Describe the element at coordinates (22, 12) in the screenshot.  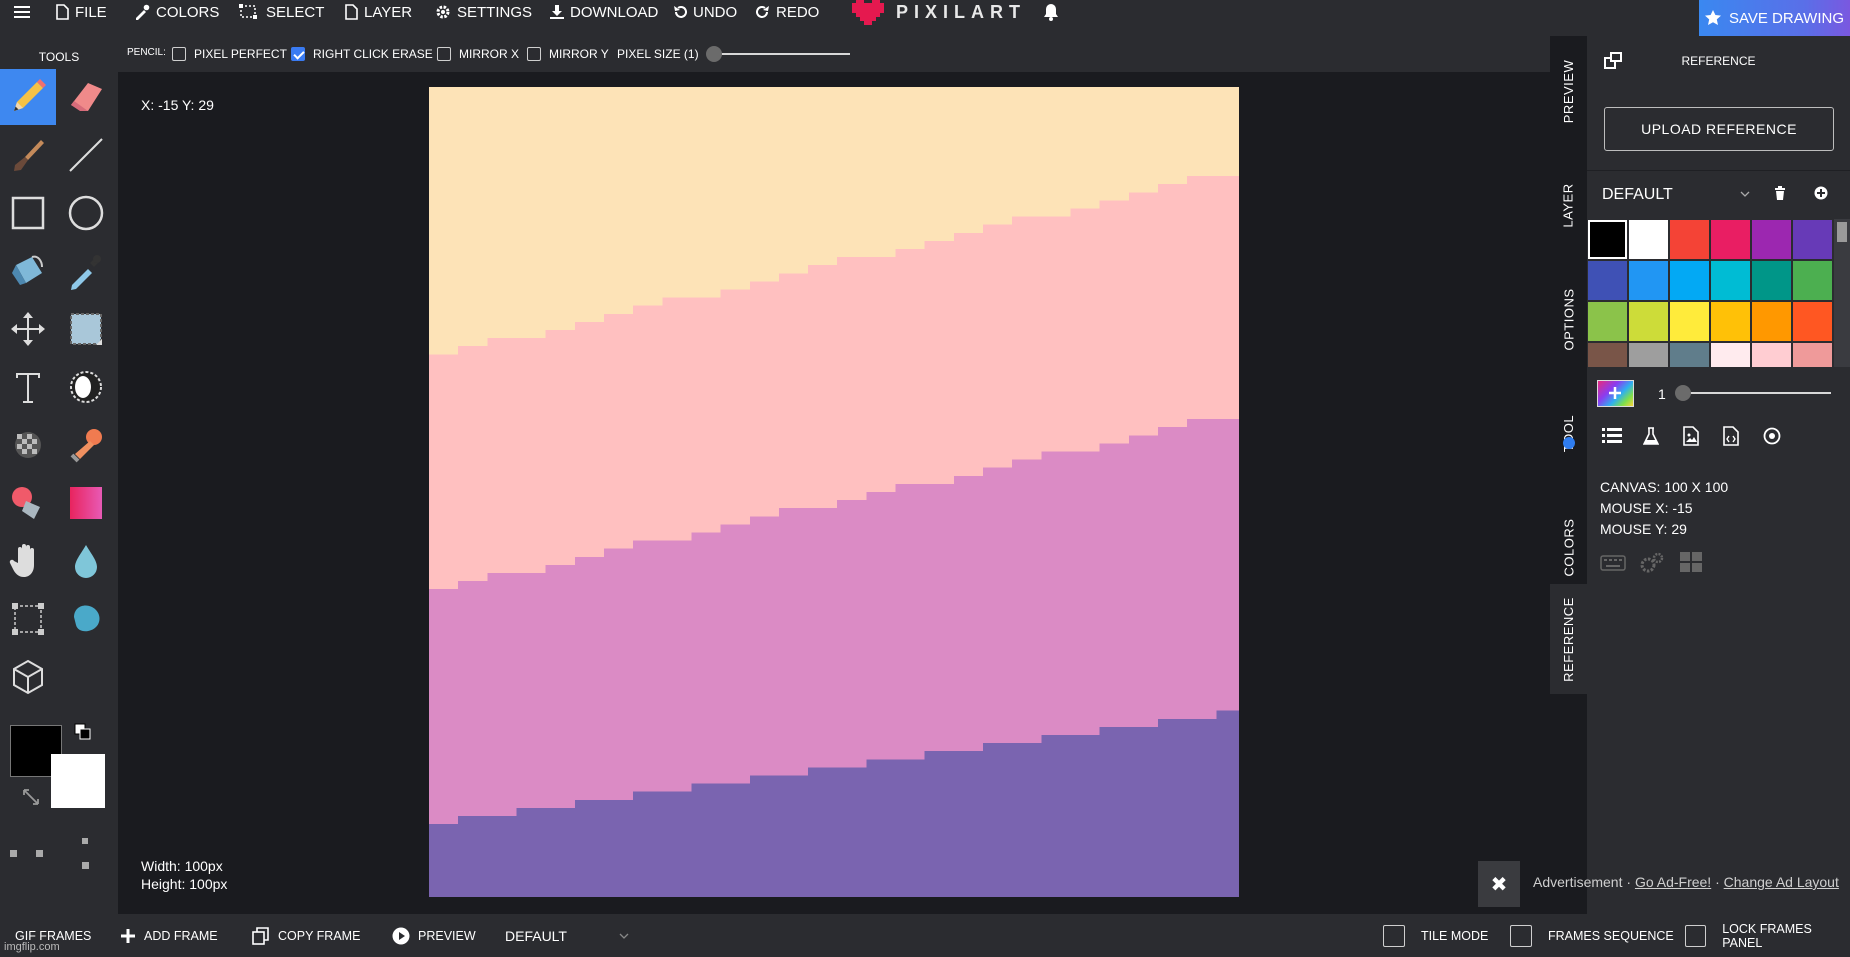
I see `hamburger-menu-button` at that location.